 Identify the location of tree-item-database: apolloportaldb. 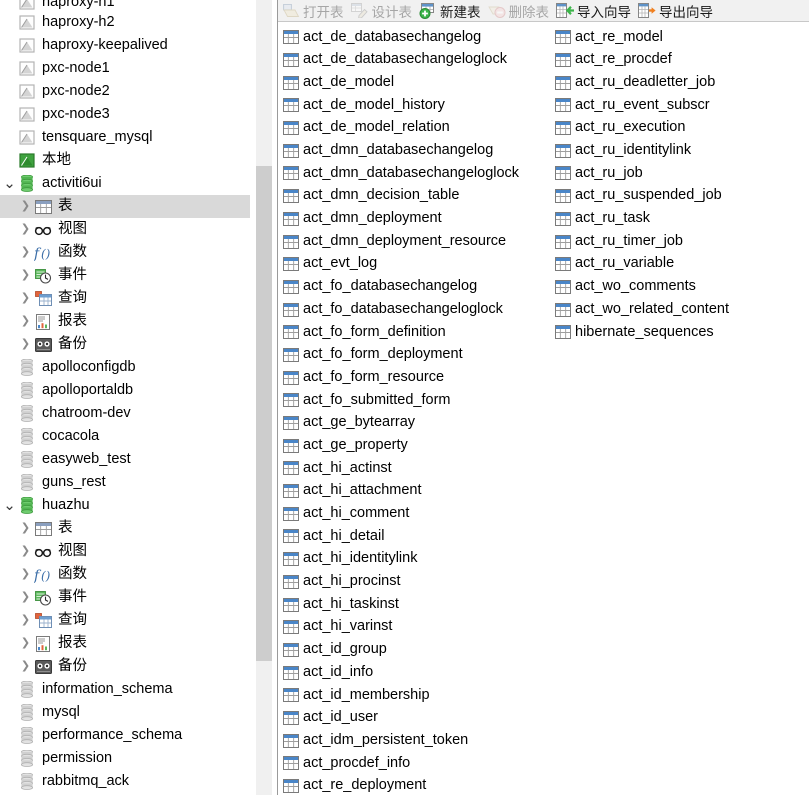
(125, 390).